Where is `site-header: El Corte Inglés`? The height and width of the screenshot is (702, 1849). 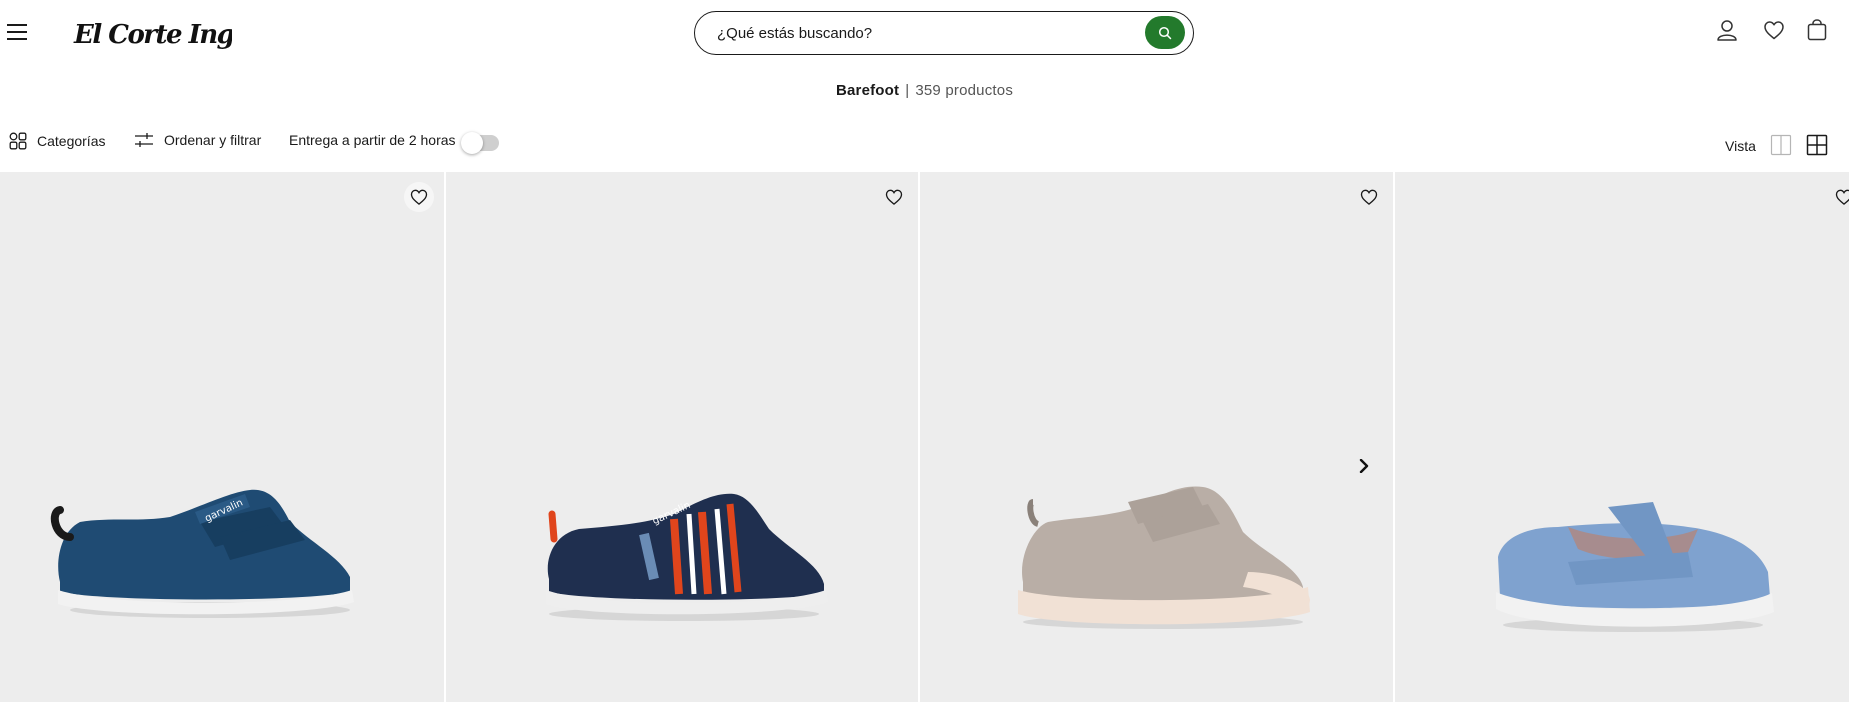
site-header: El Corte Inglés is located at coordinates (924, 33).